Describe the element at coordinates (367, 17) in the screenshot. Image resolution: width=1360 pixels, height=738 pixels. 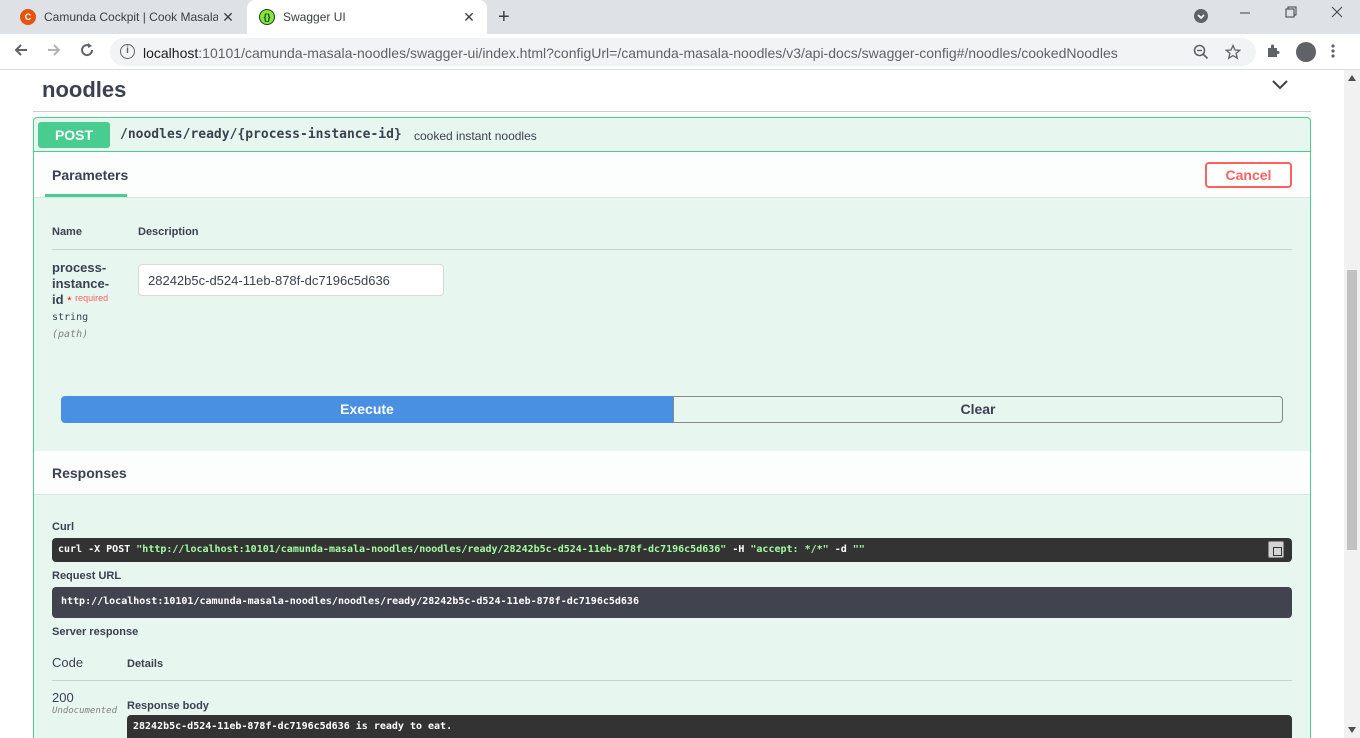
I see `browser-tab-swagger: {} Swagger UI ✕` at that location.